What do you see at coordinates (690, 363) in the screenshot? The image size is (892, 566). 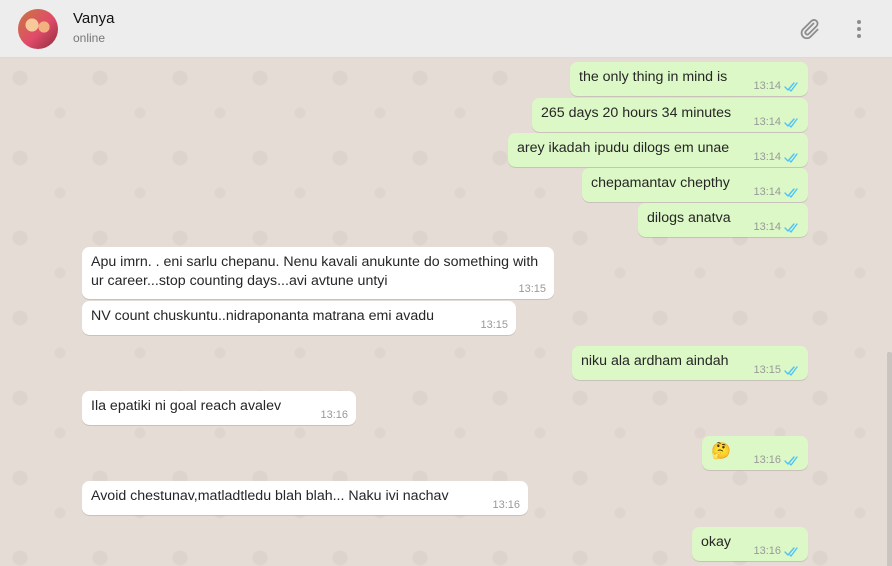 I see `message-outgoing: niku ala ardham aindah 13:15` at bounding box center [690, 363].